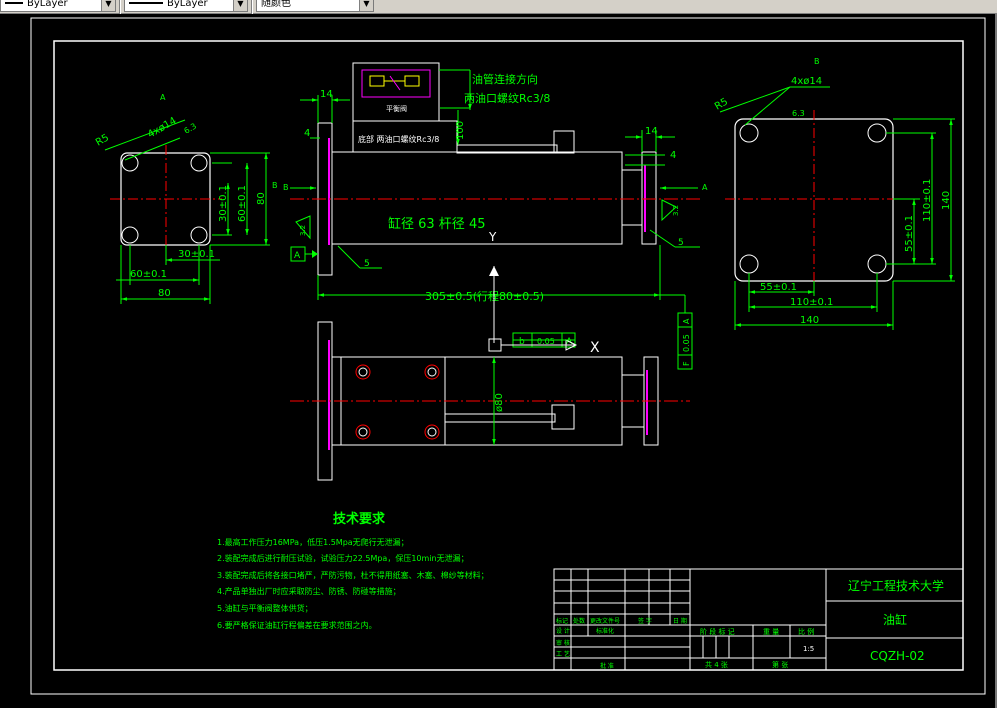 The width and height of the screenshot is (997, 708). Describe the element at coordinates (265, 608) in the screenshot. I see `tech-item-5: 5.油缸与平衡阀整体供货；` at that location.